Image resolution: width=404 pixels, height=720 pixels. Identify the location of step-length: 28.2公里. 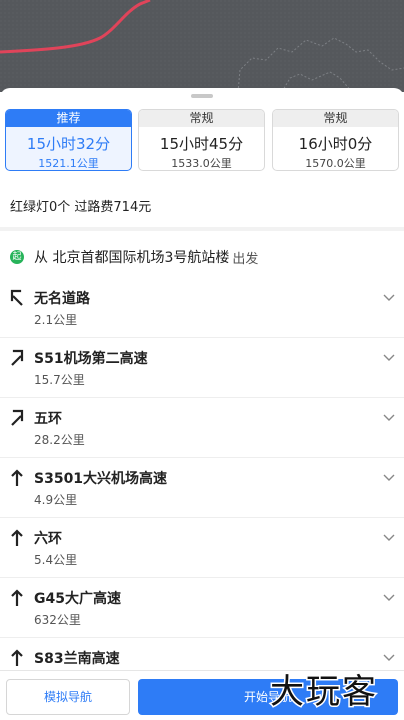
(59, 440).